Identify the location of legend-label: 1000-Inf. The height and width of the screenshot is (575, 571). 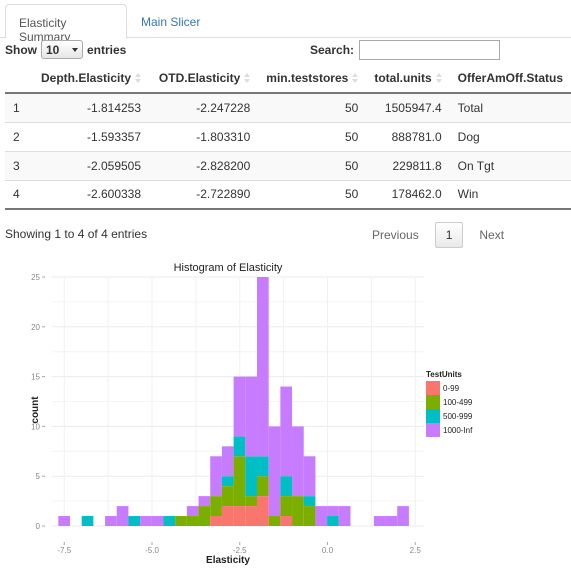
(458, 430).